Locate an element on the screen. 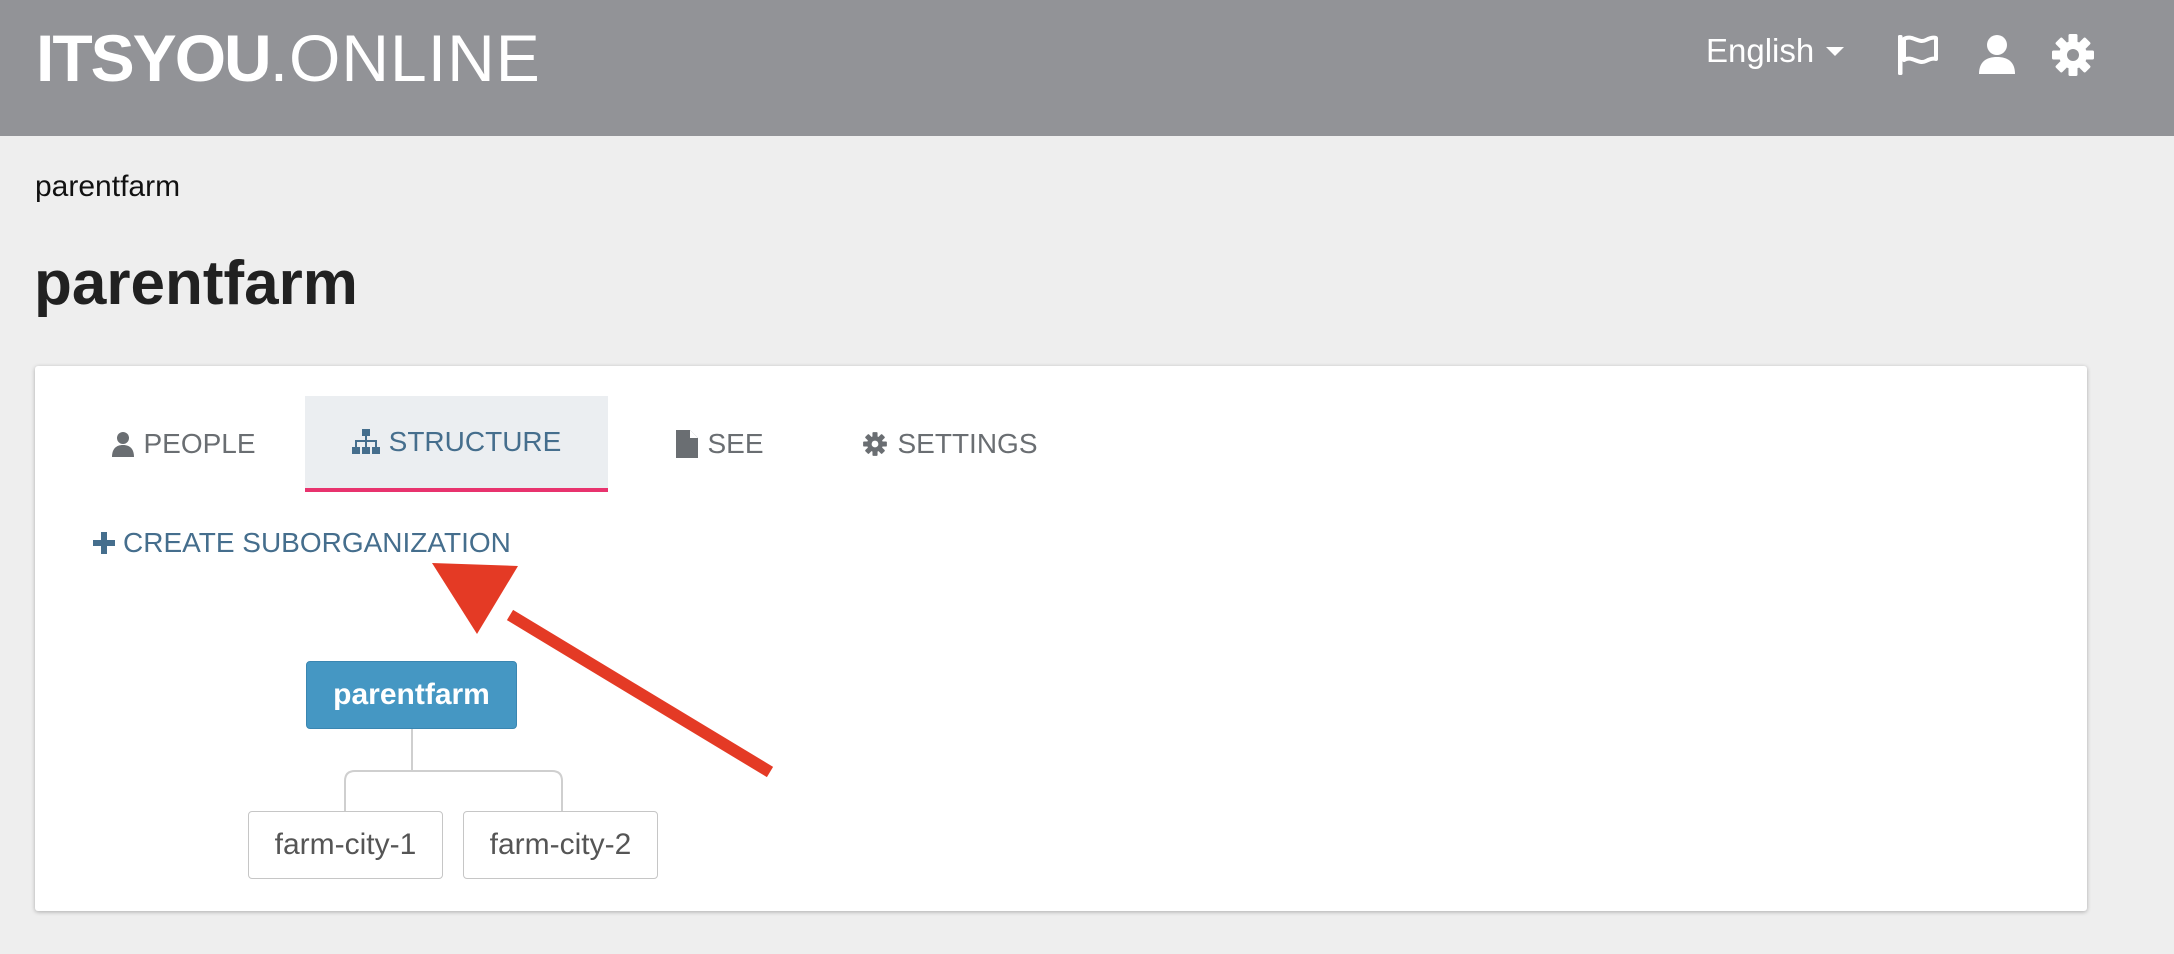  logo-light-text: .ONLINE is located at coordinates (405, 58).